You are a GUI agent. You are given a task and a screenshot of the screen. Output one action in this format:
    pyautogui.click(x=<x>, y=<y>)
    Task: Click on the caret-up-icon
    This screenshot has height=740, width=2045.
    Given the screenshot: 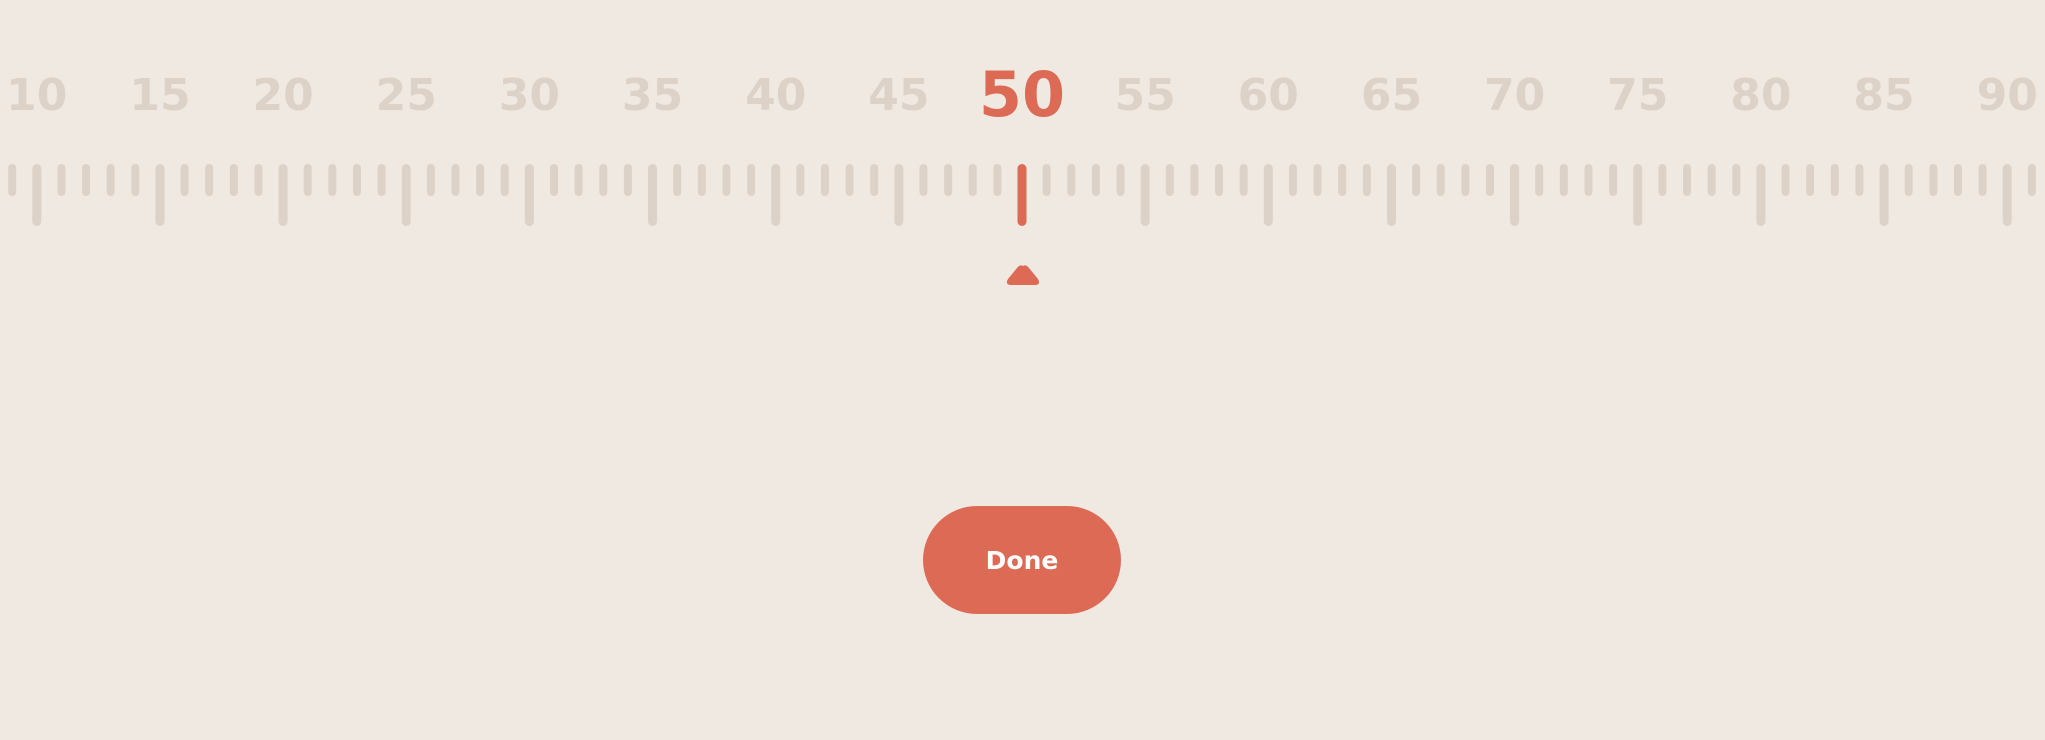 What is the action you would take?
    pyautogui.click(x=1023, y=275)
    